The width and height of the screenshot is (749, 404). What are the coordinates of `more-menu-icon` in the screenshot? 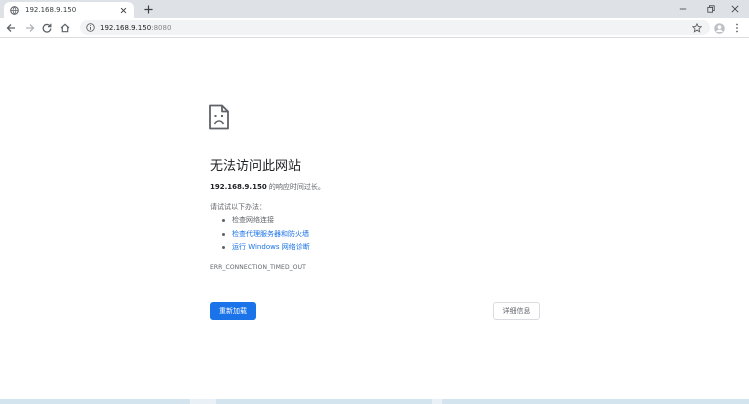 It's located at (737, 28).